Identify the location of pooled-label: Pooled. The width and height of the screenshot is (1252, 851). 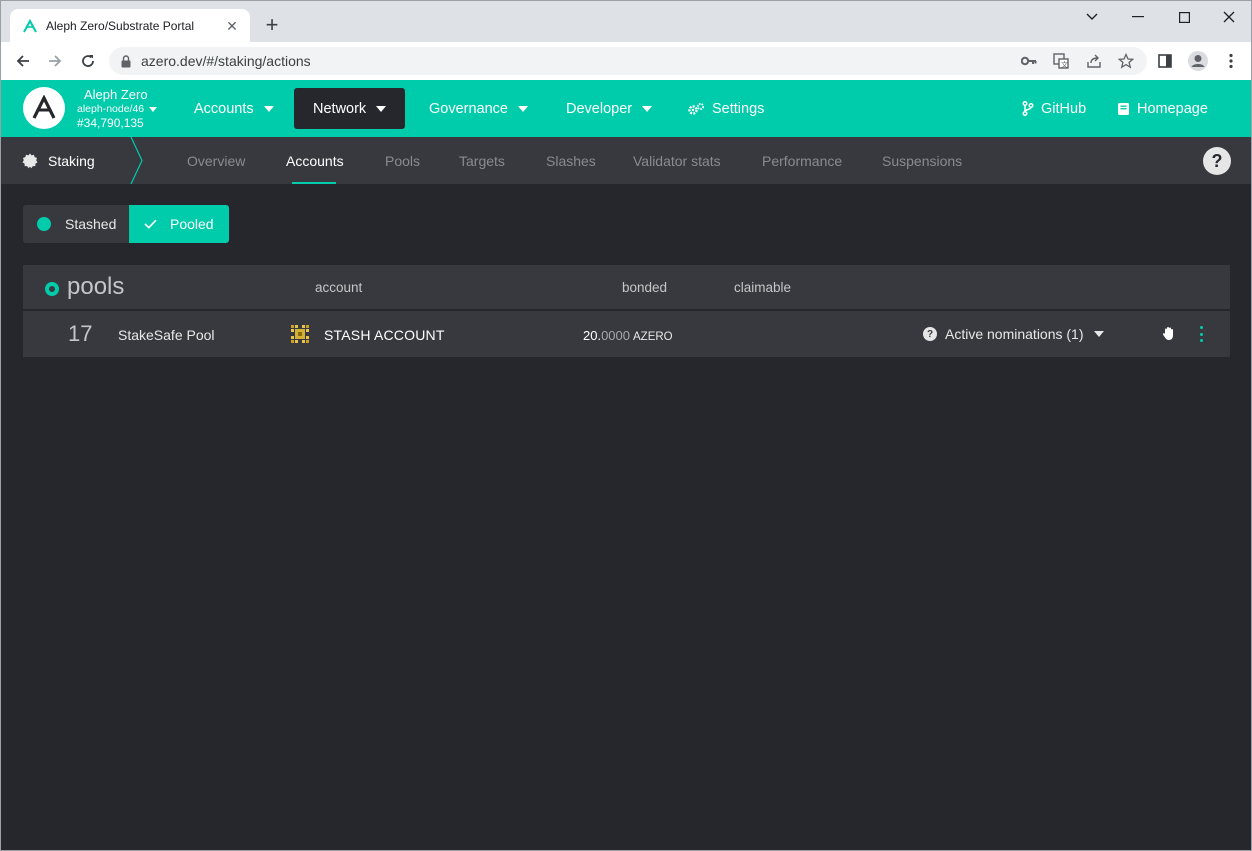
(192, 224).